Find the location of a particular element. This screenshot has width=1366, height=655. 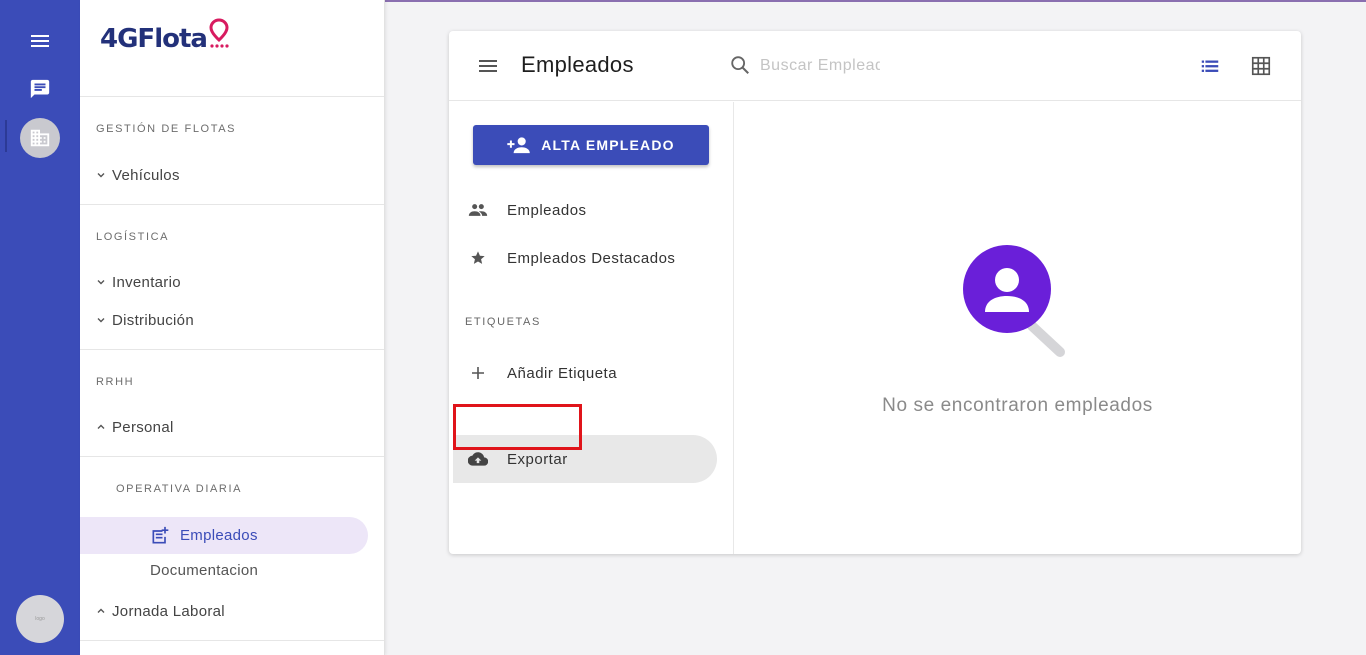

map-pin-icon is located at coordinates (218, 36).